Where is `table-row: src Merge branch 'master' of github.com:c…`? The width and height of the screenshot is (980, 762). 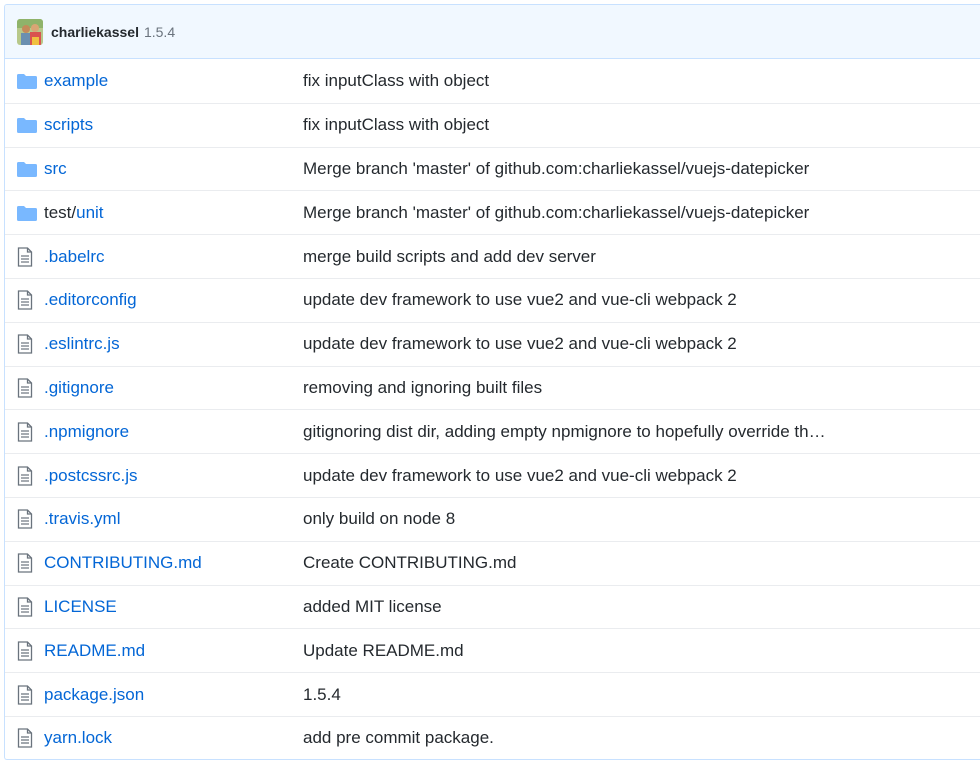 table-row: src Merge branch 'master' of github.com:c… is located at coordinates (492, 168).